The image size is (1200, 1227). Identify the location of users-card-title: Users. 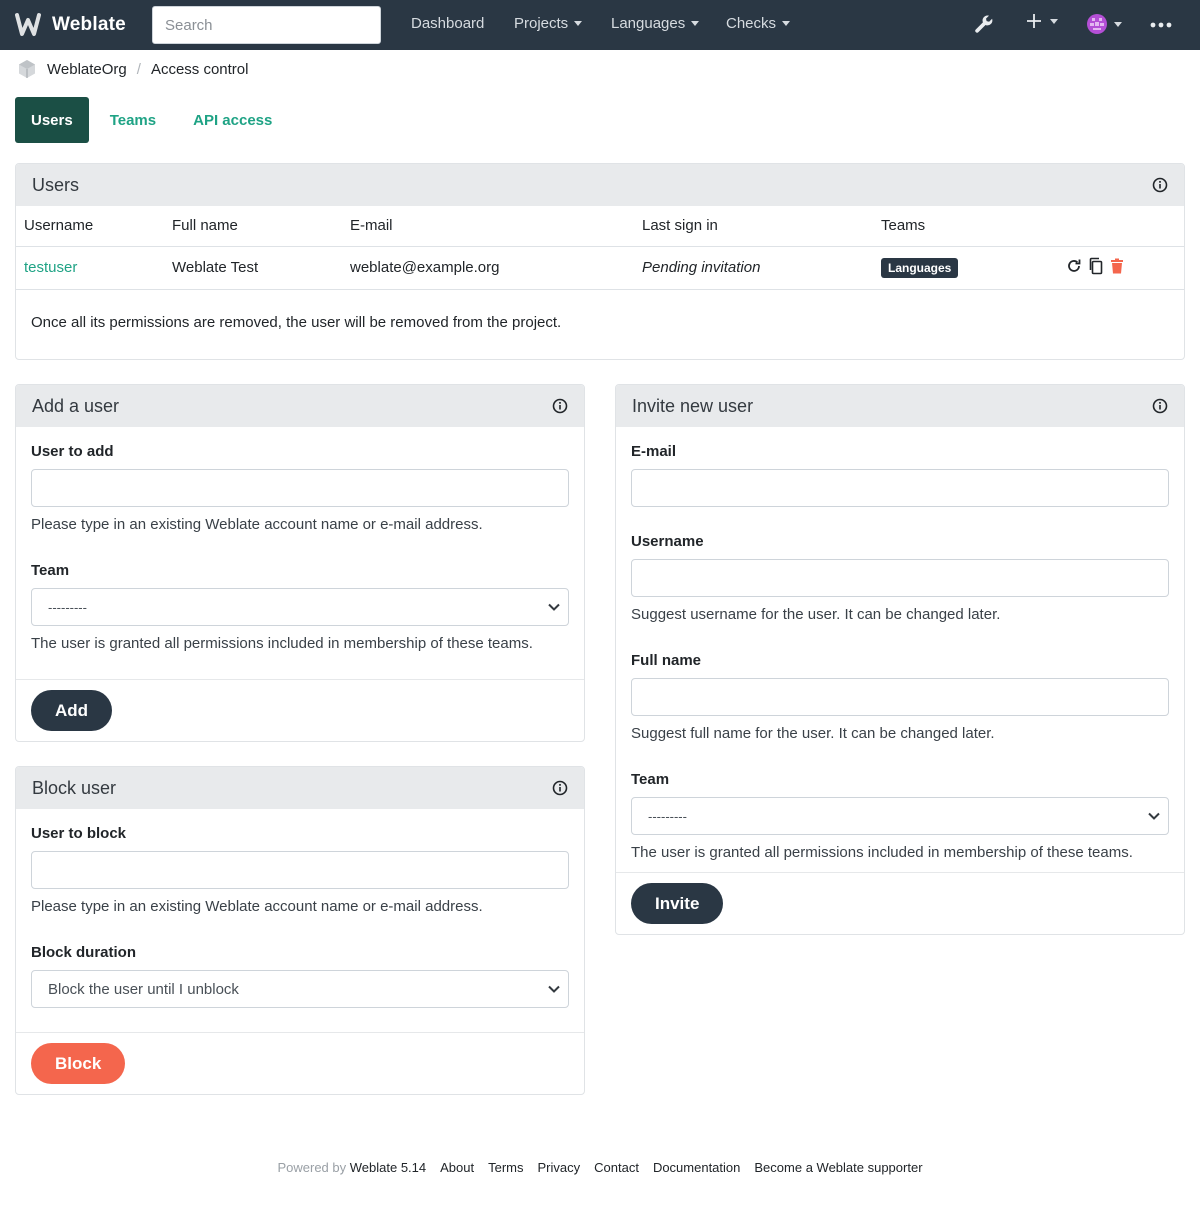
(56, 184).